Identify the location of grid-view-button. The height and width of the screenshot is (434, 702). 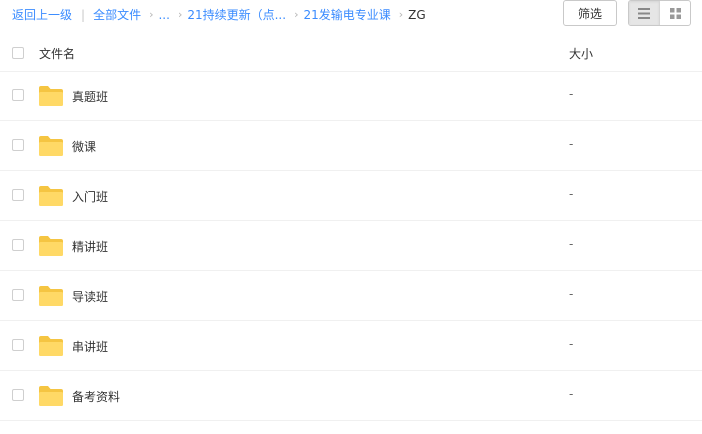
(674, 13).